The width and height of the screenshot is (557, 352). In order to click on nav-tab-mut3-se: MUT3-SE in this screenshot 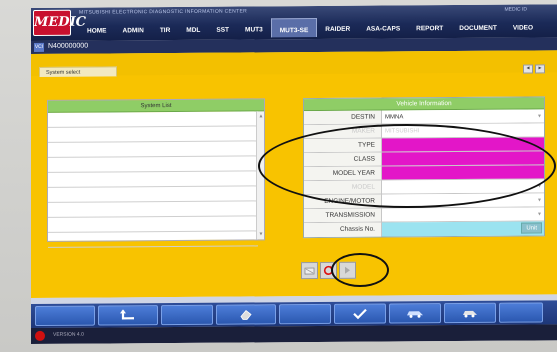, I will do `click(294, 28)`.